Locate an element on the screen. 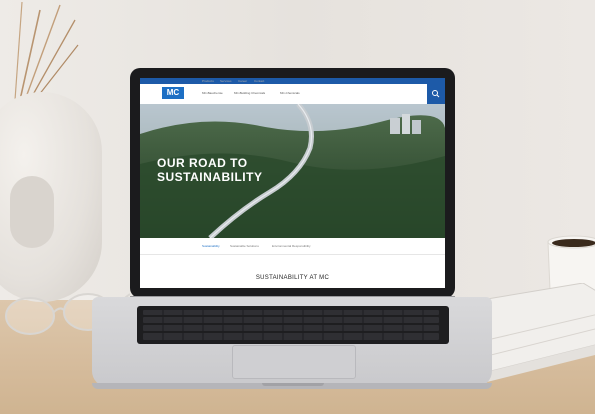 This screenshot has height=414, width=595. top-nav-item: Services is located at coordinates (226, 81).